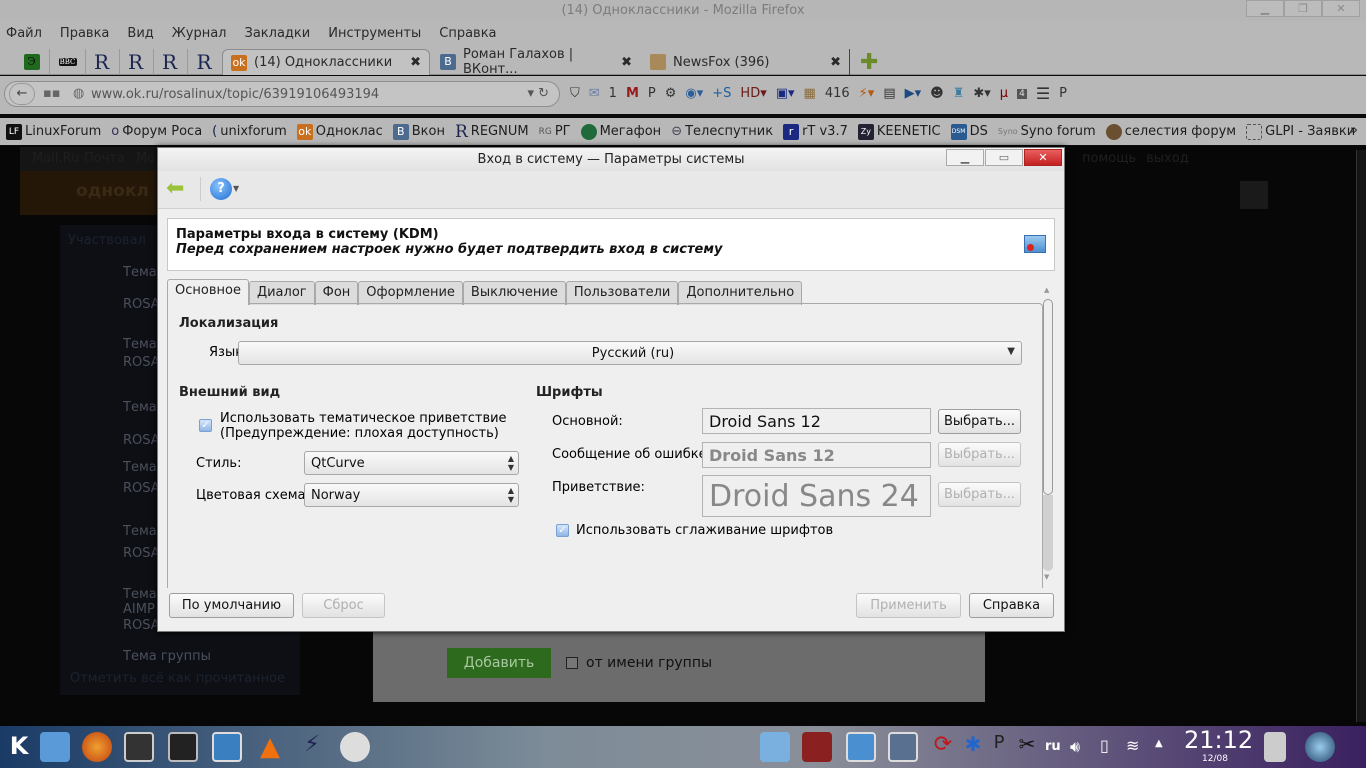 This screenshot has height=768, width=1366. I want to click on update-icon: ⟳, so click(943, 747).